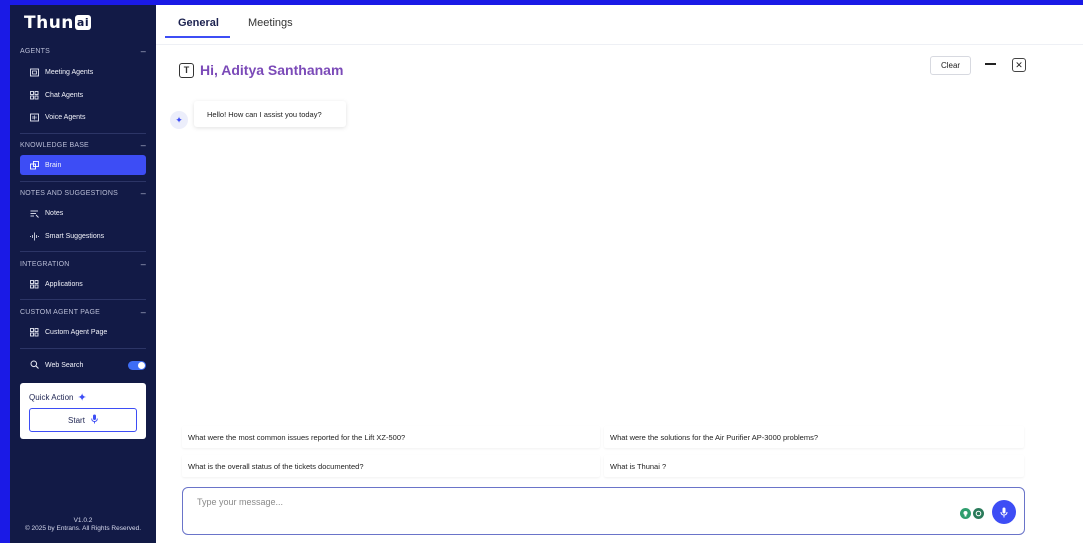 The width and height of the screenshot is (1083, 543). I want to click on lightbulb-icon, so click(965, 513).